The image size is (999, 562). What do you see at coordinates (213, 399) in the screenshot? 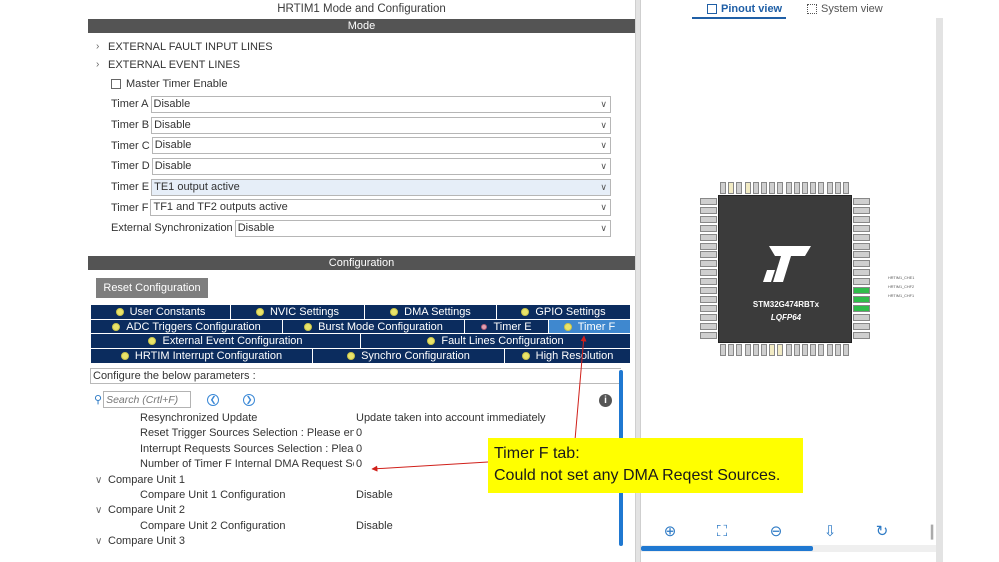
I see `previous-icon: ❮` at bounding box center [213, 399].